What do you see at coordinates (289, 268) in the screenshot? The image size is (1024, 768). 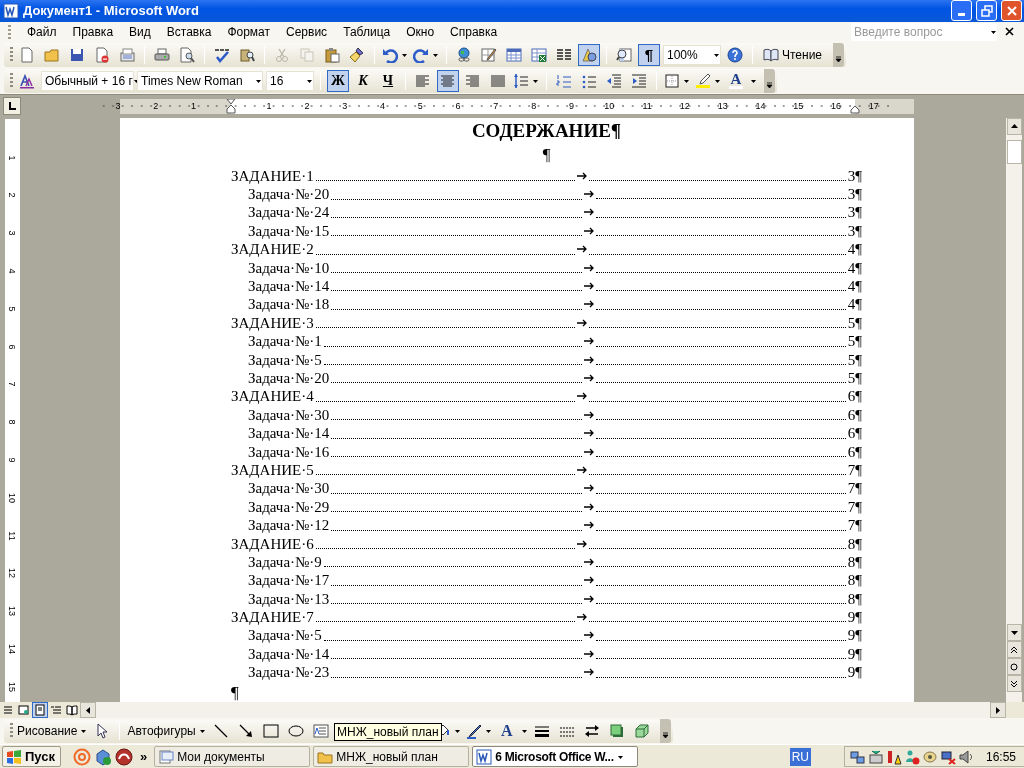 I see `toc-entry: Задача·№·10` at bounding box center [289, 268].